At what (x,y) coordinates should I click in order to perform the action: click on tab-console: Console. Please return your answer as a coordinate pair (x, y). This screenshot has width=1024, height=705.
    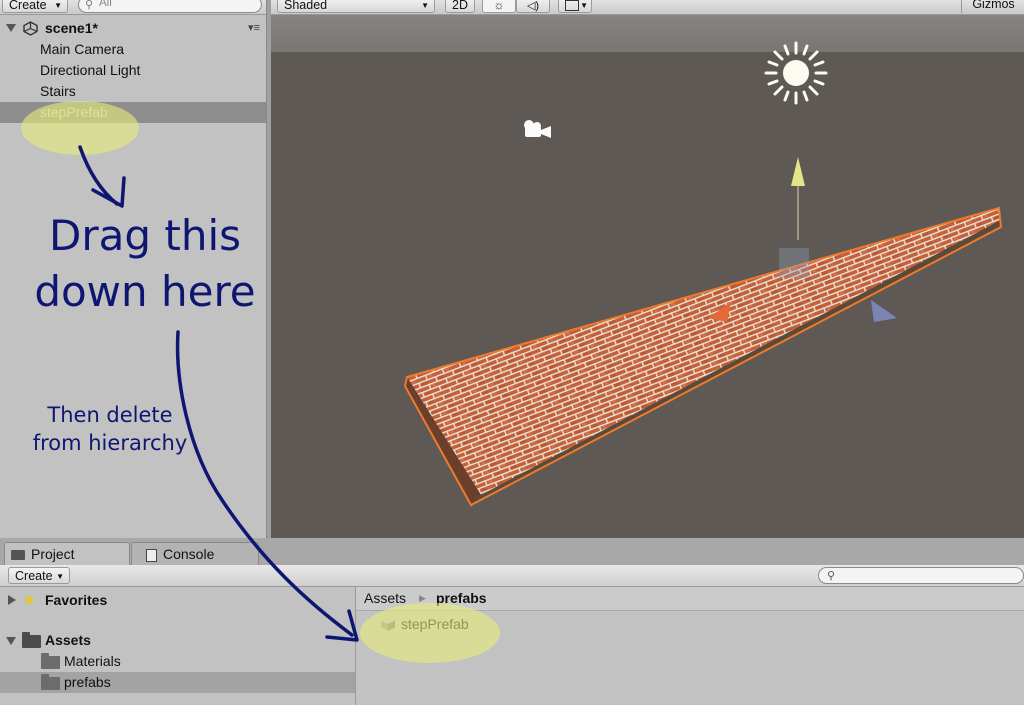
    Looking at the image, I should click on (195, 553).